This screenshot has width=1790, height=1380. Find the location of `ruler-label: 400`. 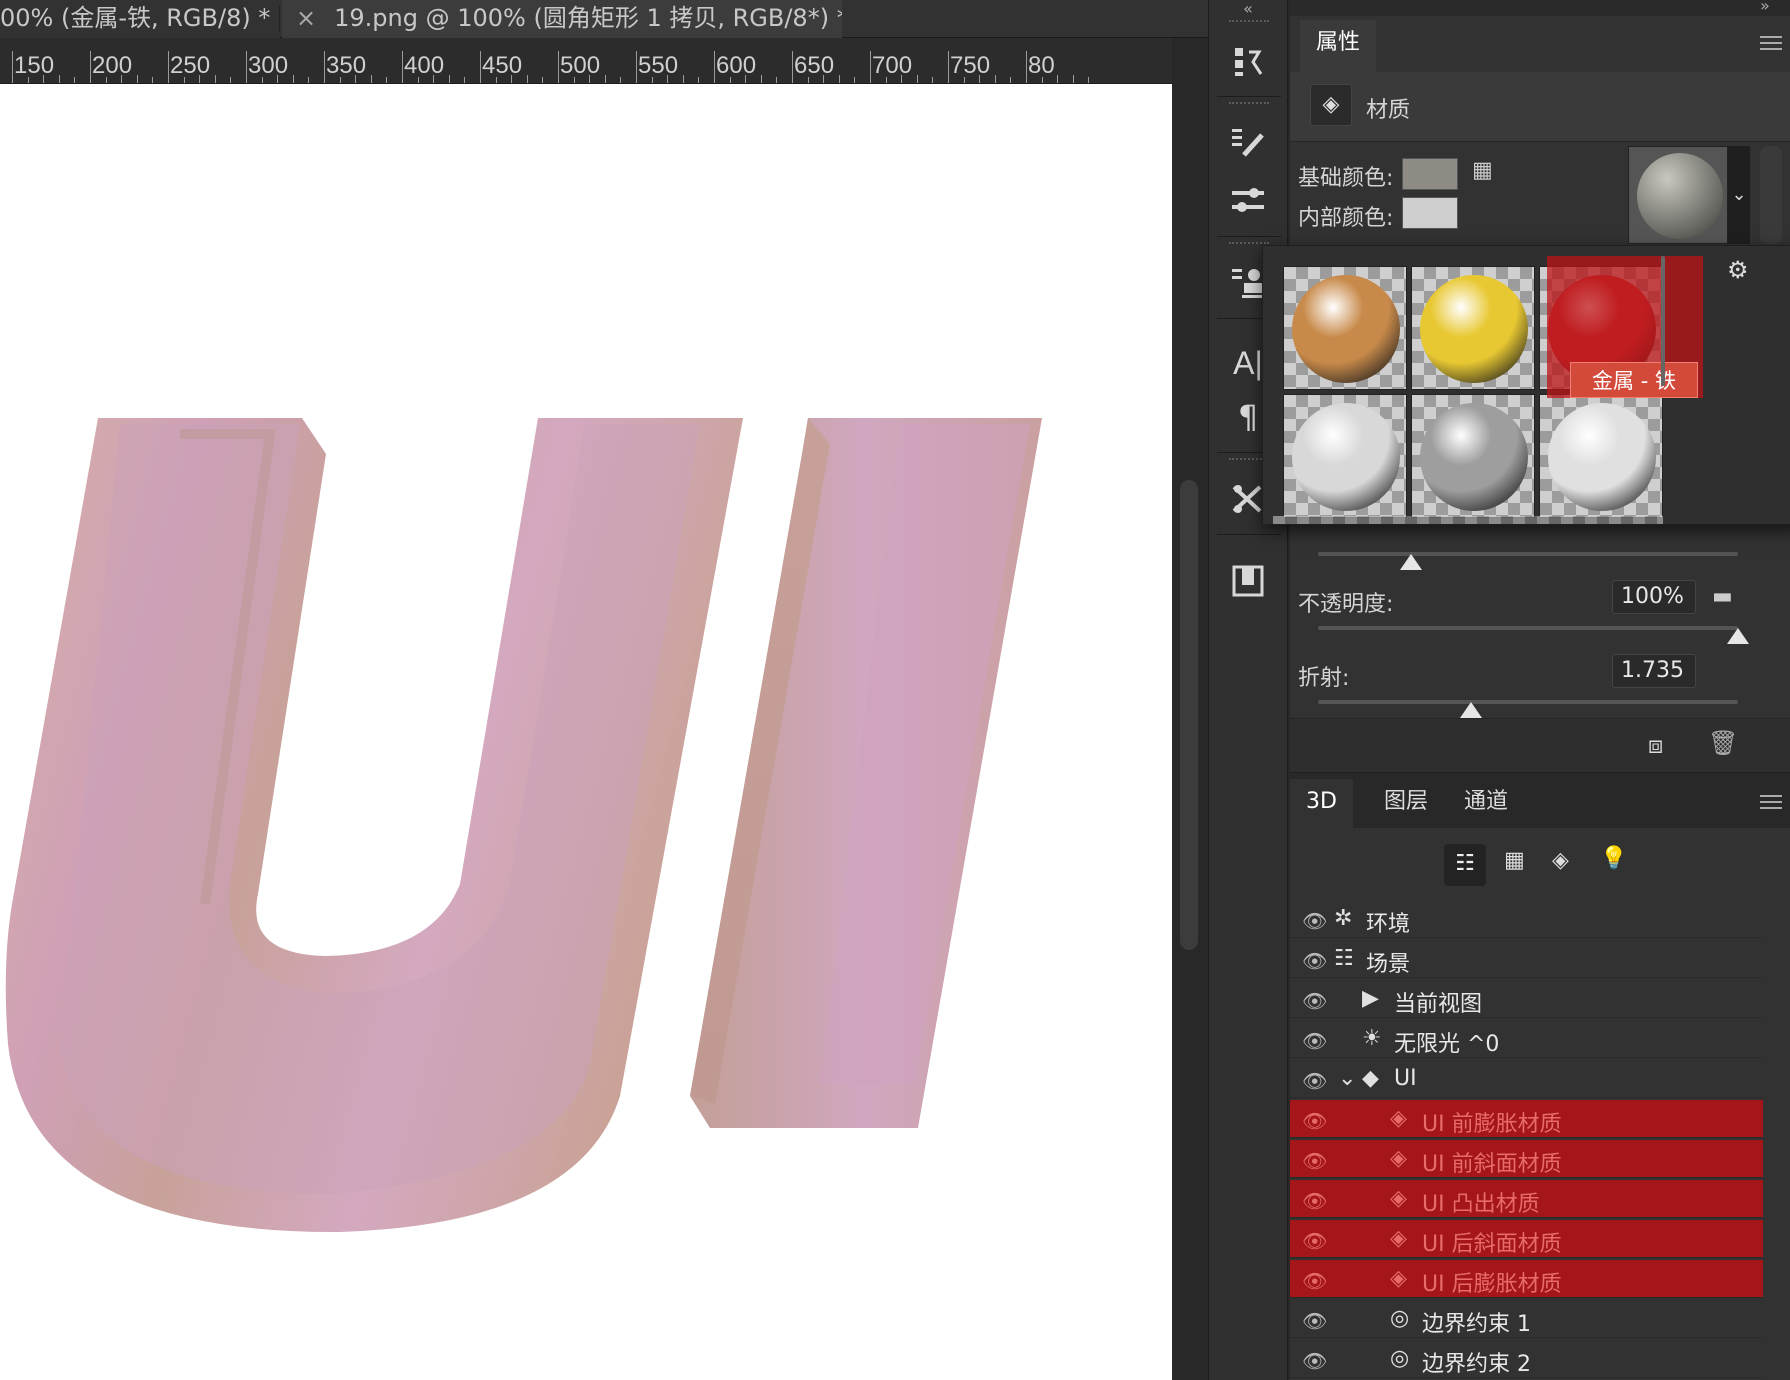

ruler-label: 400 is located at coordinates (424, 65).